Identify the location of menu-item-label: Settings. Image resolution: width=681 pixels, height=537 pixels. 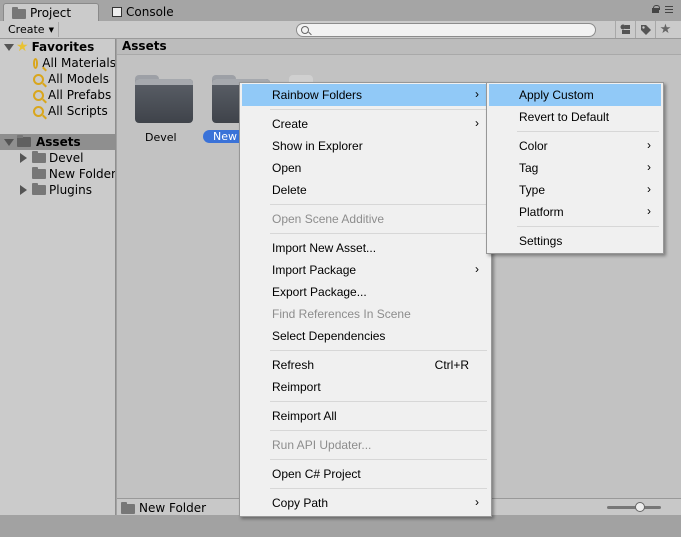
(541, 241).